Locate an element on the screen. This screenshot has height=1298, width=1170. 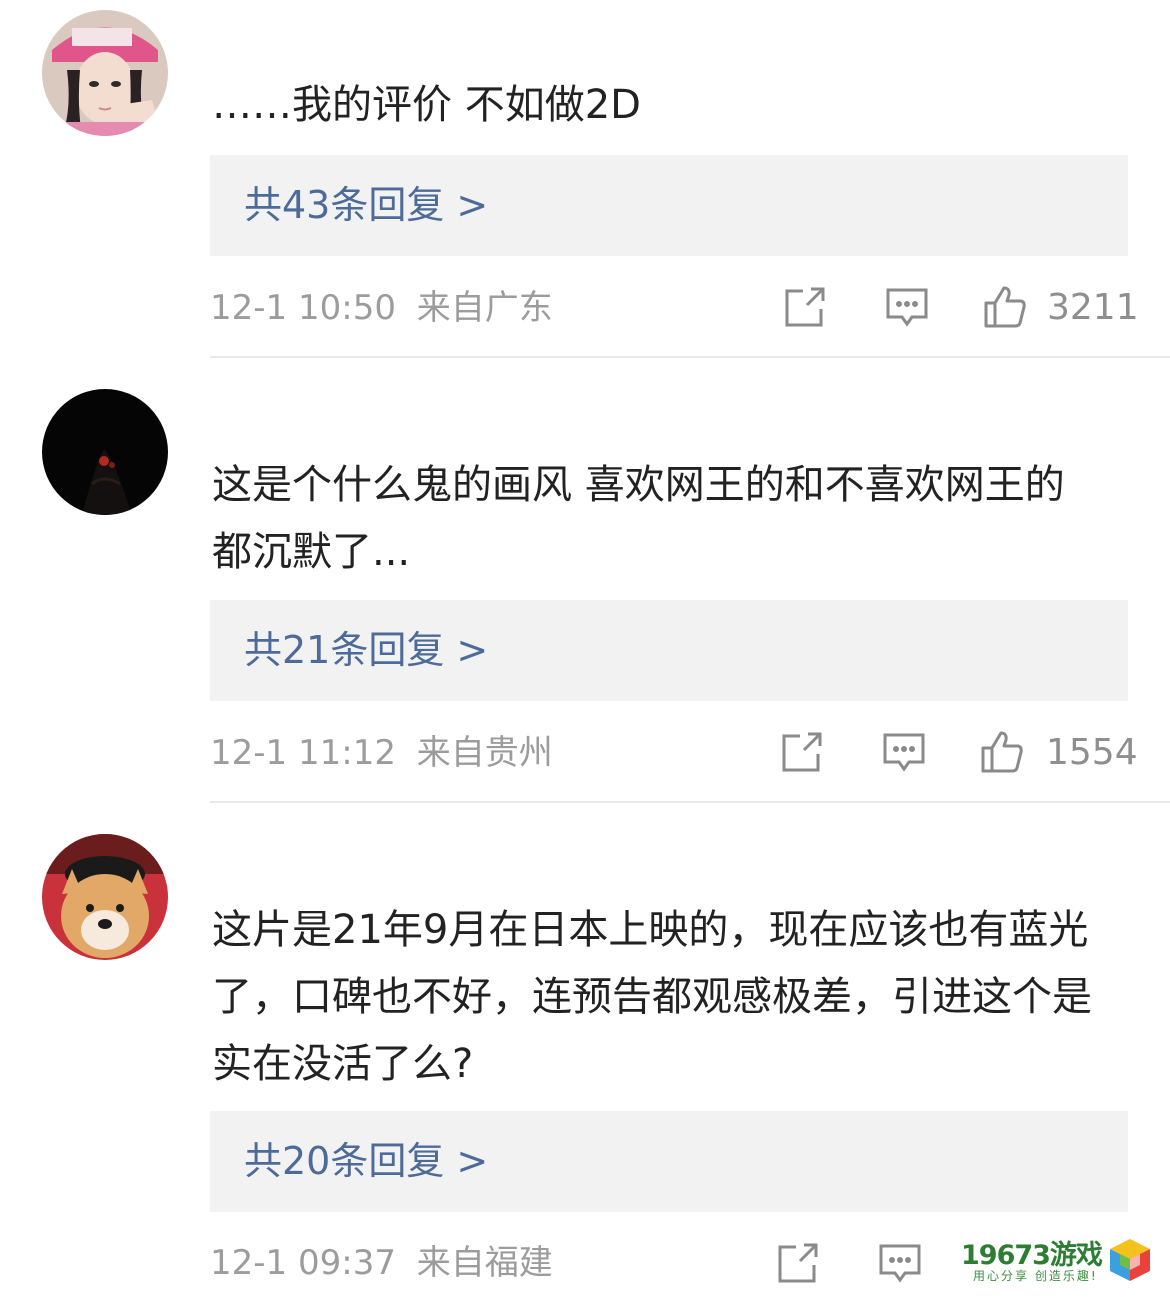
comment-meta: 12-1 09:37 来自福建 is located at coordinates (381, 1263).